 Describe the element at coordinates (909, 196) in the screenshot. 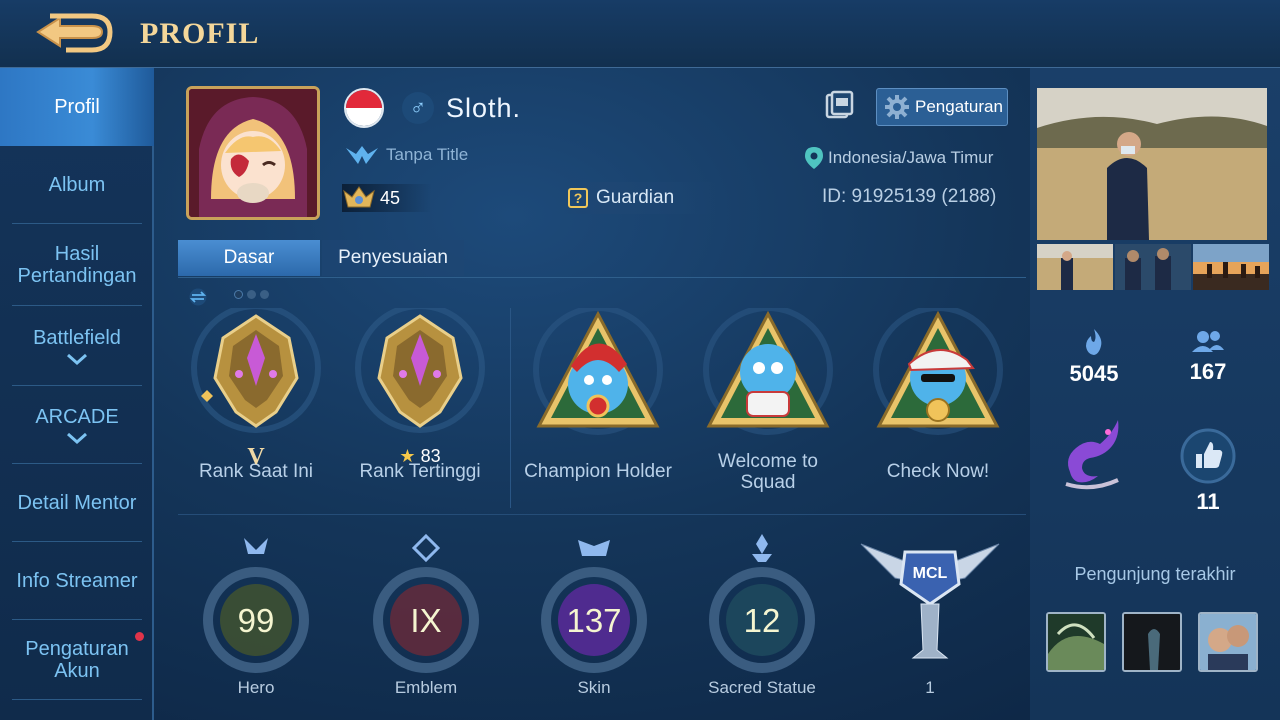

I see `player-id: ID: 91925139 (2188)` at that location.